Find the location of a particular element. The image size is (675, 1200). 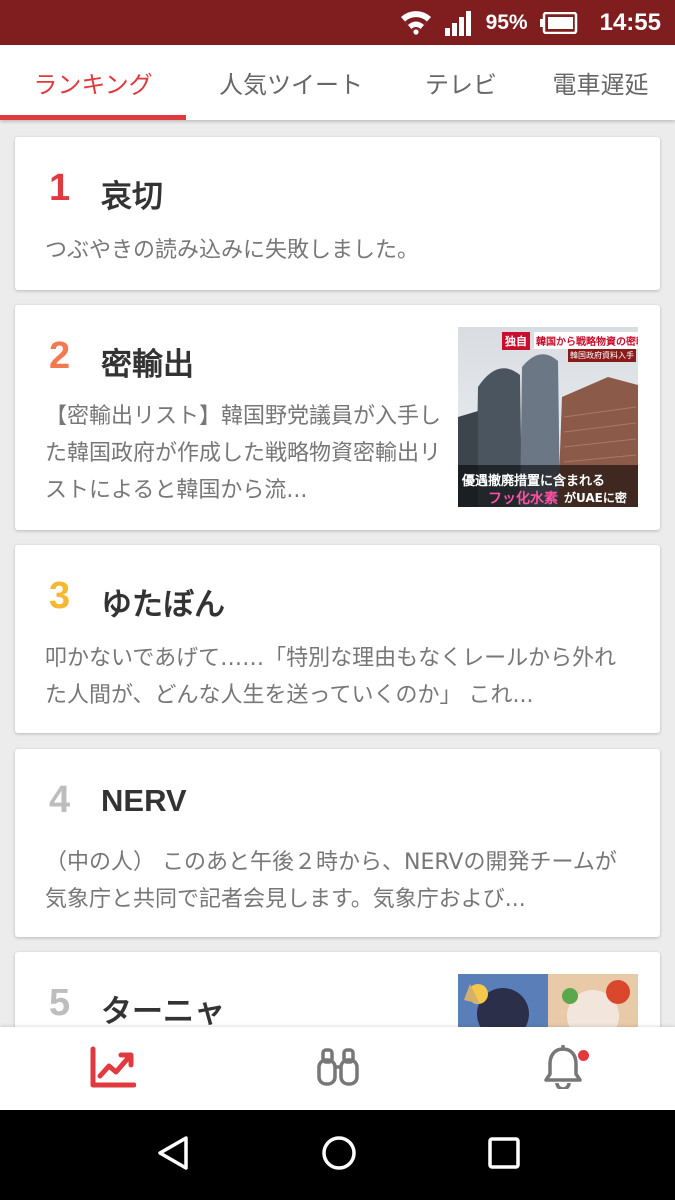

tab-tv: テレビ is located at coordinates (461, 82).